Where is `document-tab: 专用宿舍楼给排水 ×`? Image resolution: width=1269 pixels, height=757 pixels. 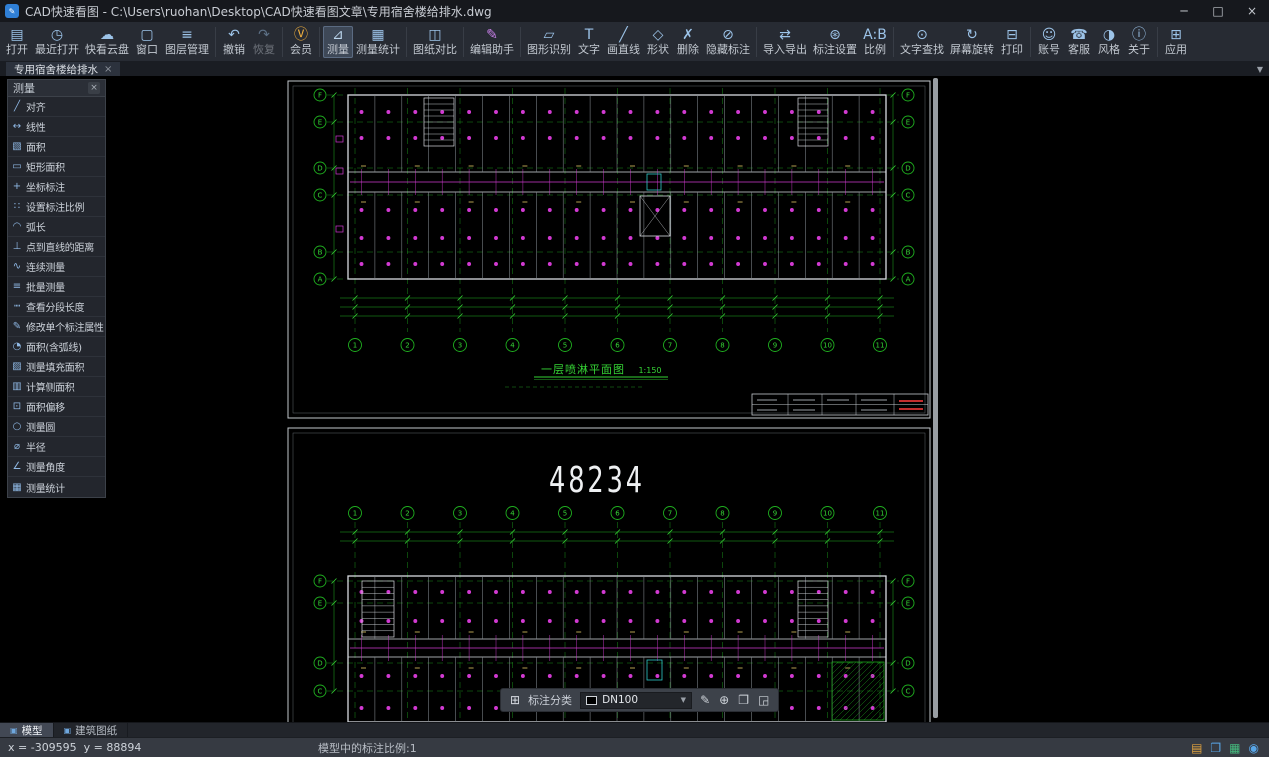
document-tab: 专用宿舍楼给排水 × is located at coordinates (63, 69).